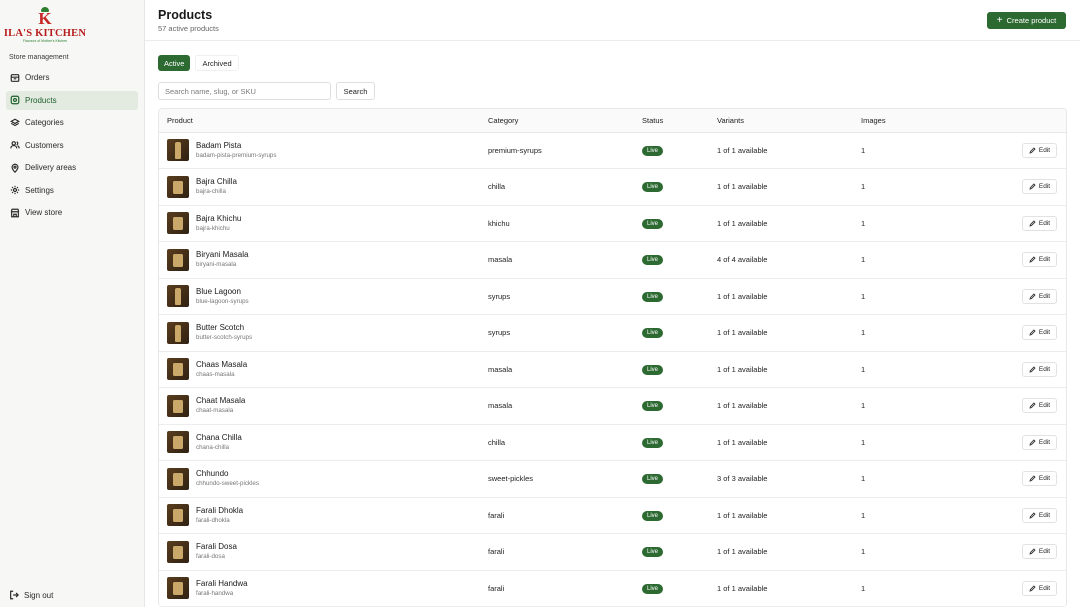 This screenshot has height=607, width=1080. Describe the element at coordinates (227, 474) in the screenshot. I see `product-name: Chhundo` at that location.